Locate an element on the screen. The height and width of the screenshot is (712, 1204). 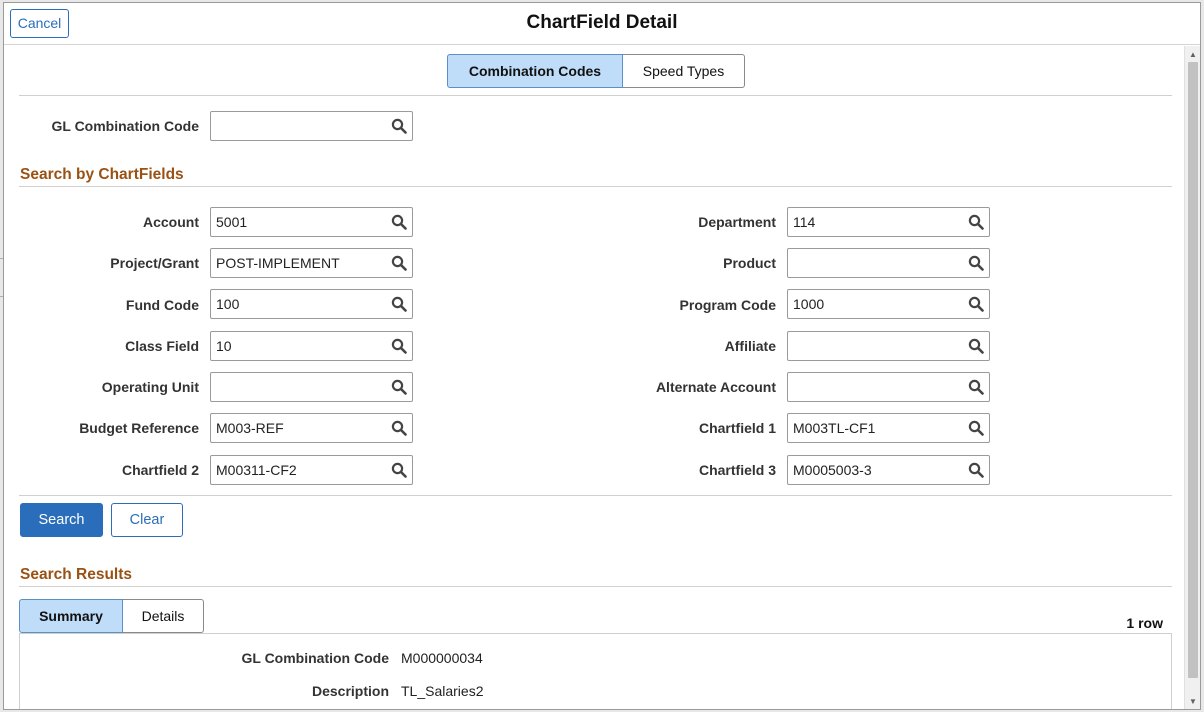
account-field: 5001 is located at coordinates (311, 222).